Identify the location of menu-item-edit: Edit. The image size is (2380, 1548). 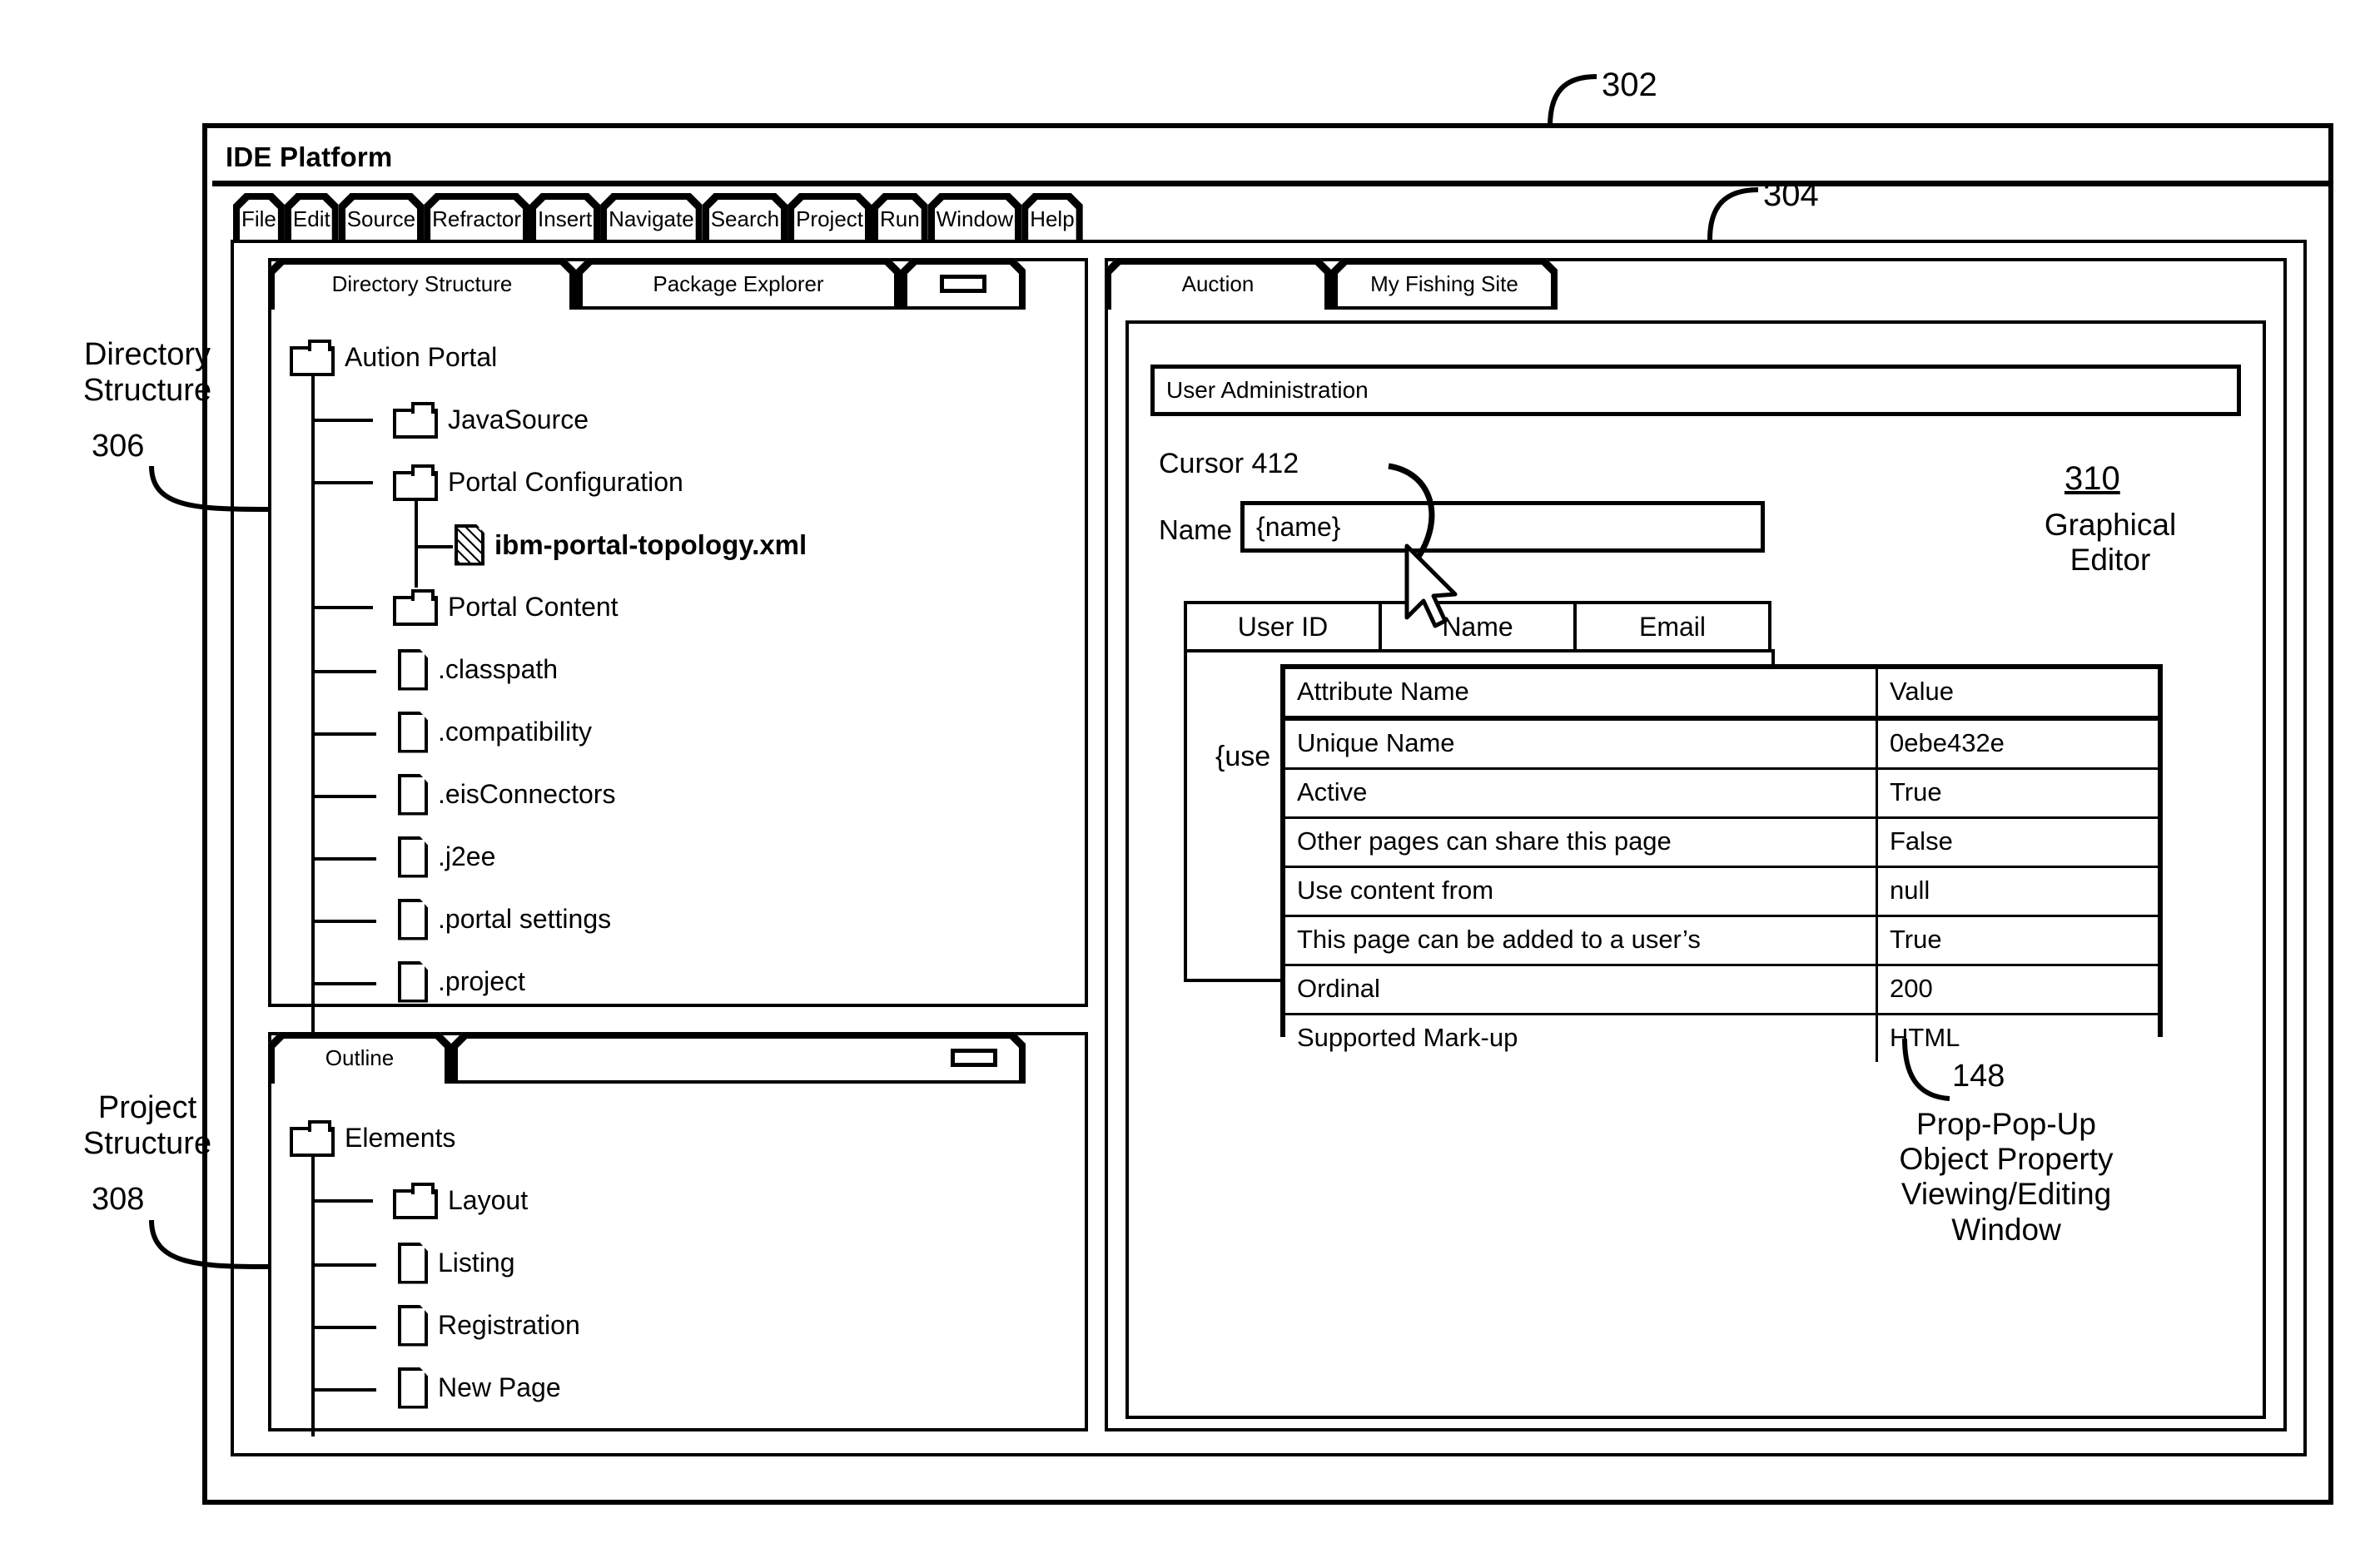
(312, 219).